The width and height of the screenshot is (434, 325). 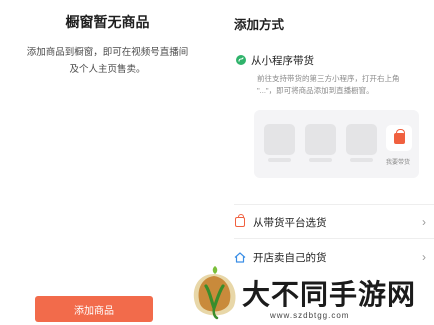 What do you see at coordinates (107, 22) in the screenshot?
I see `empty-showcase-title: 橱窗暂无商品` at bounding box center [107, 22].